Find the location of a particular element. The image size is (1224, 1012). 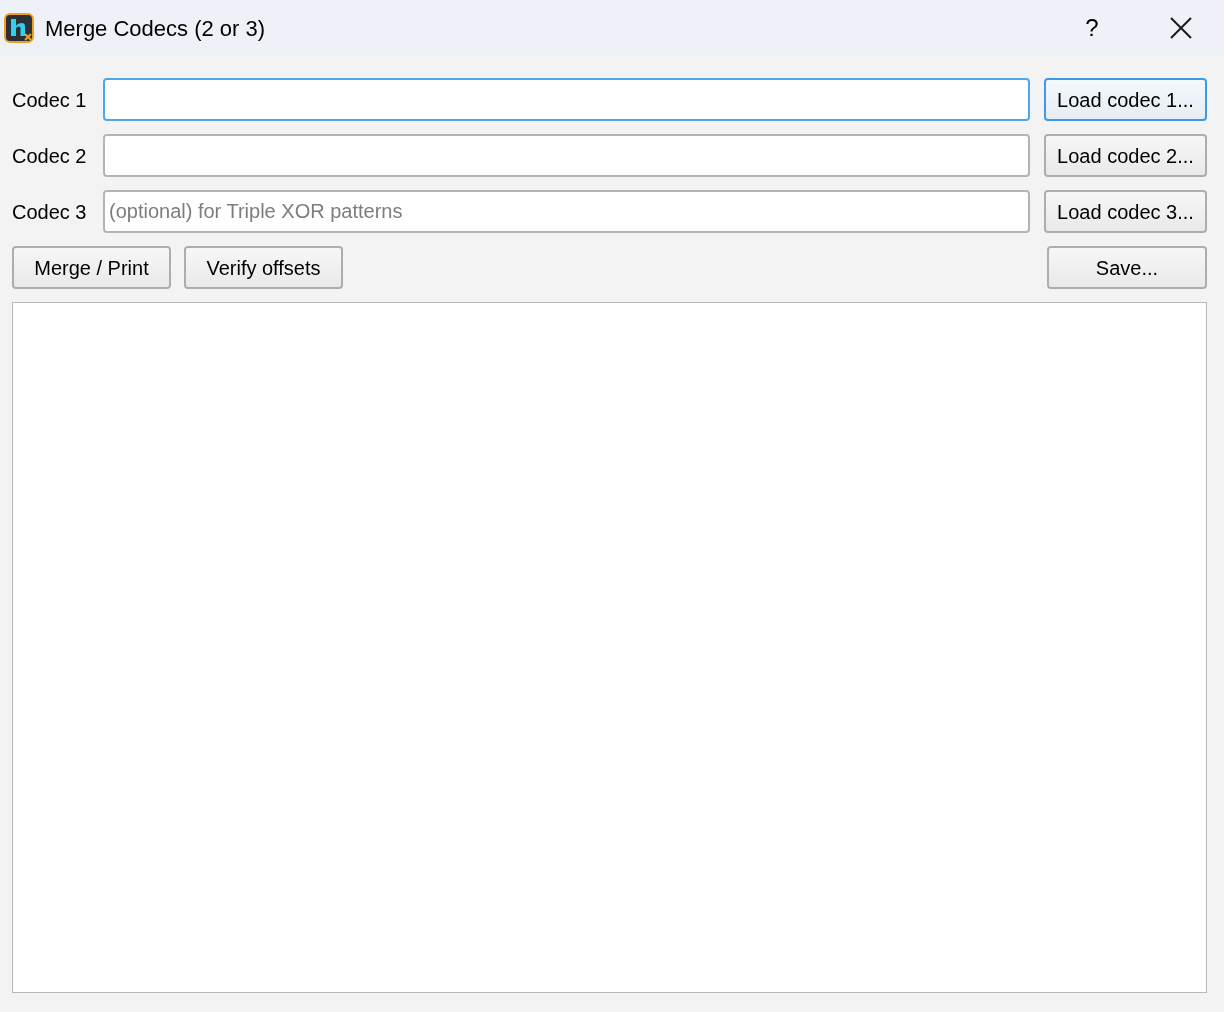

close-icon is located at coordinates (1181, 28).